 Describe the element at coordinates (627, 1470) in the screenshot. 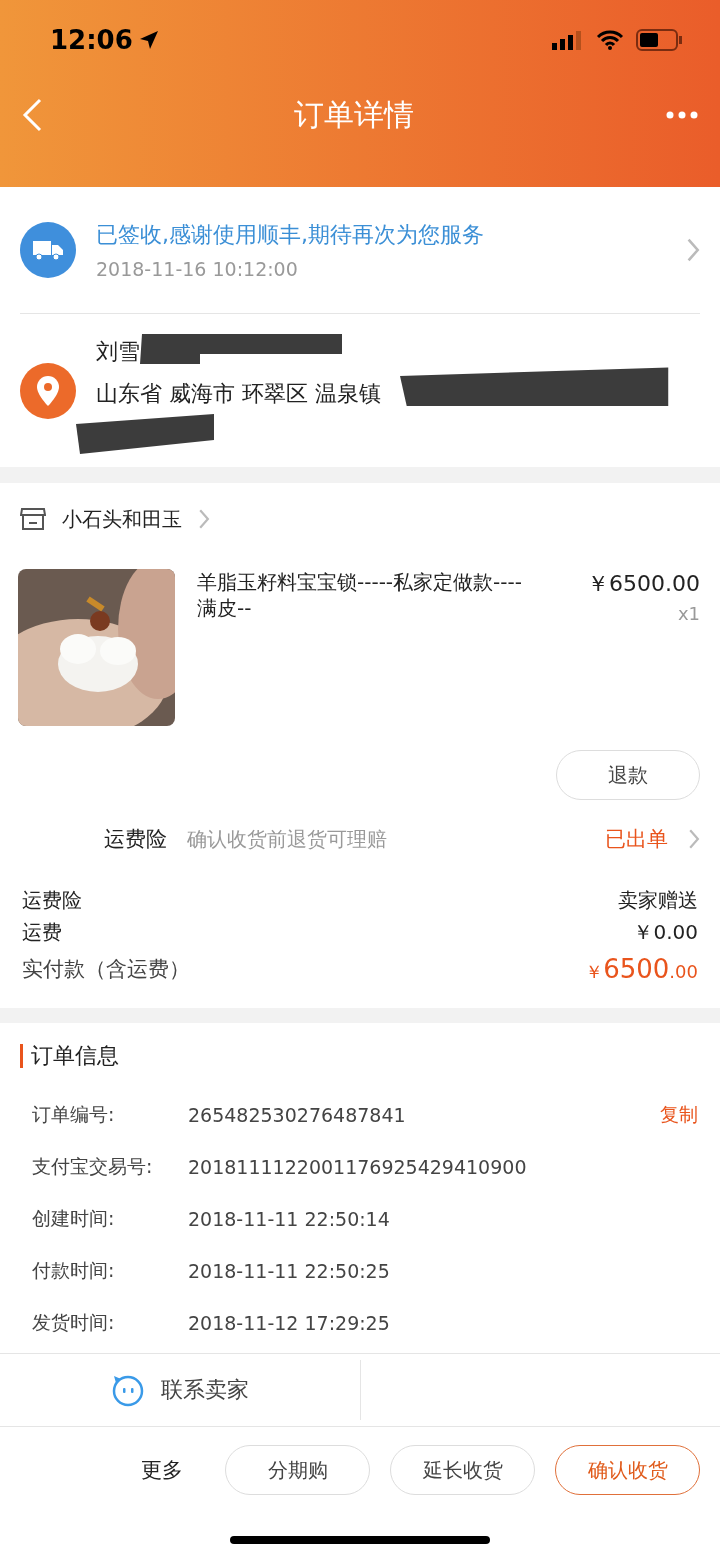

I see `action-button: 确认收货` at that location.